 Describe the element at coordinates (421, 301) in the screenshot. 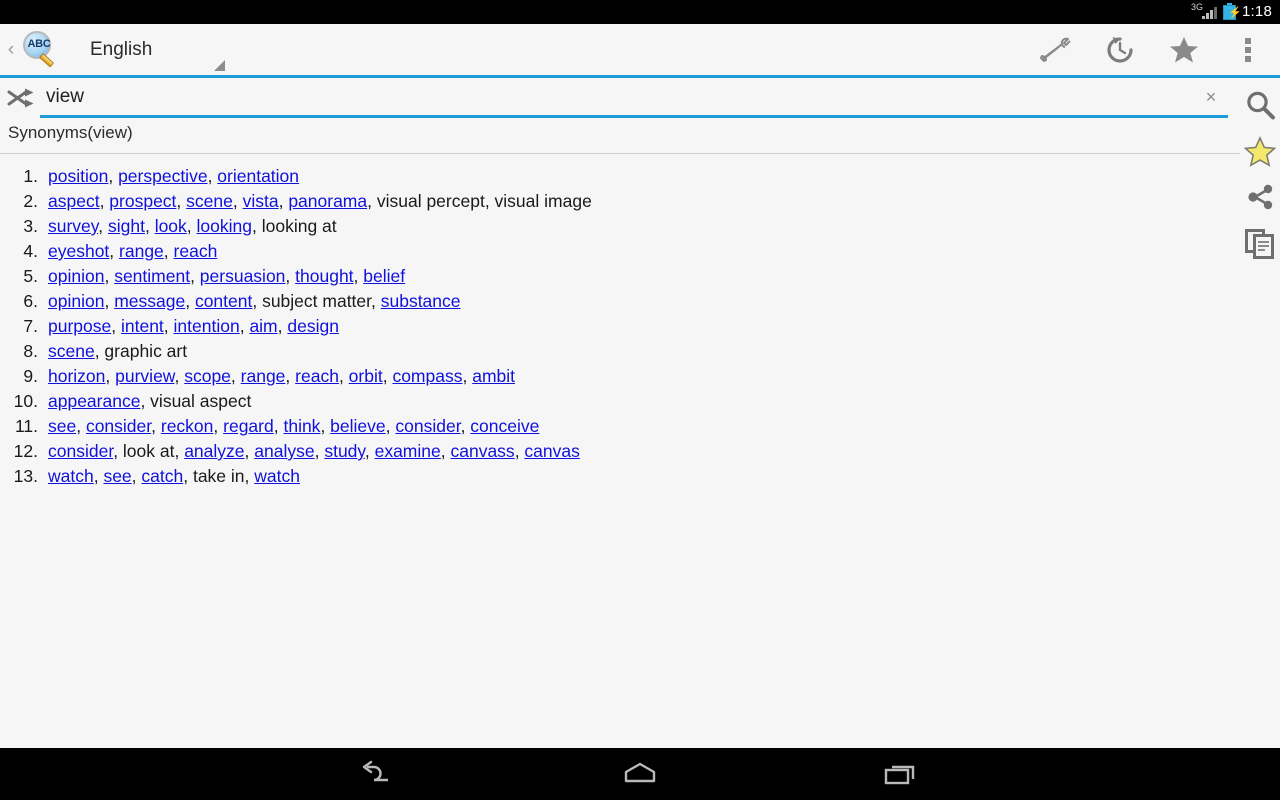

I see `synonym-link: substance` at that location.